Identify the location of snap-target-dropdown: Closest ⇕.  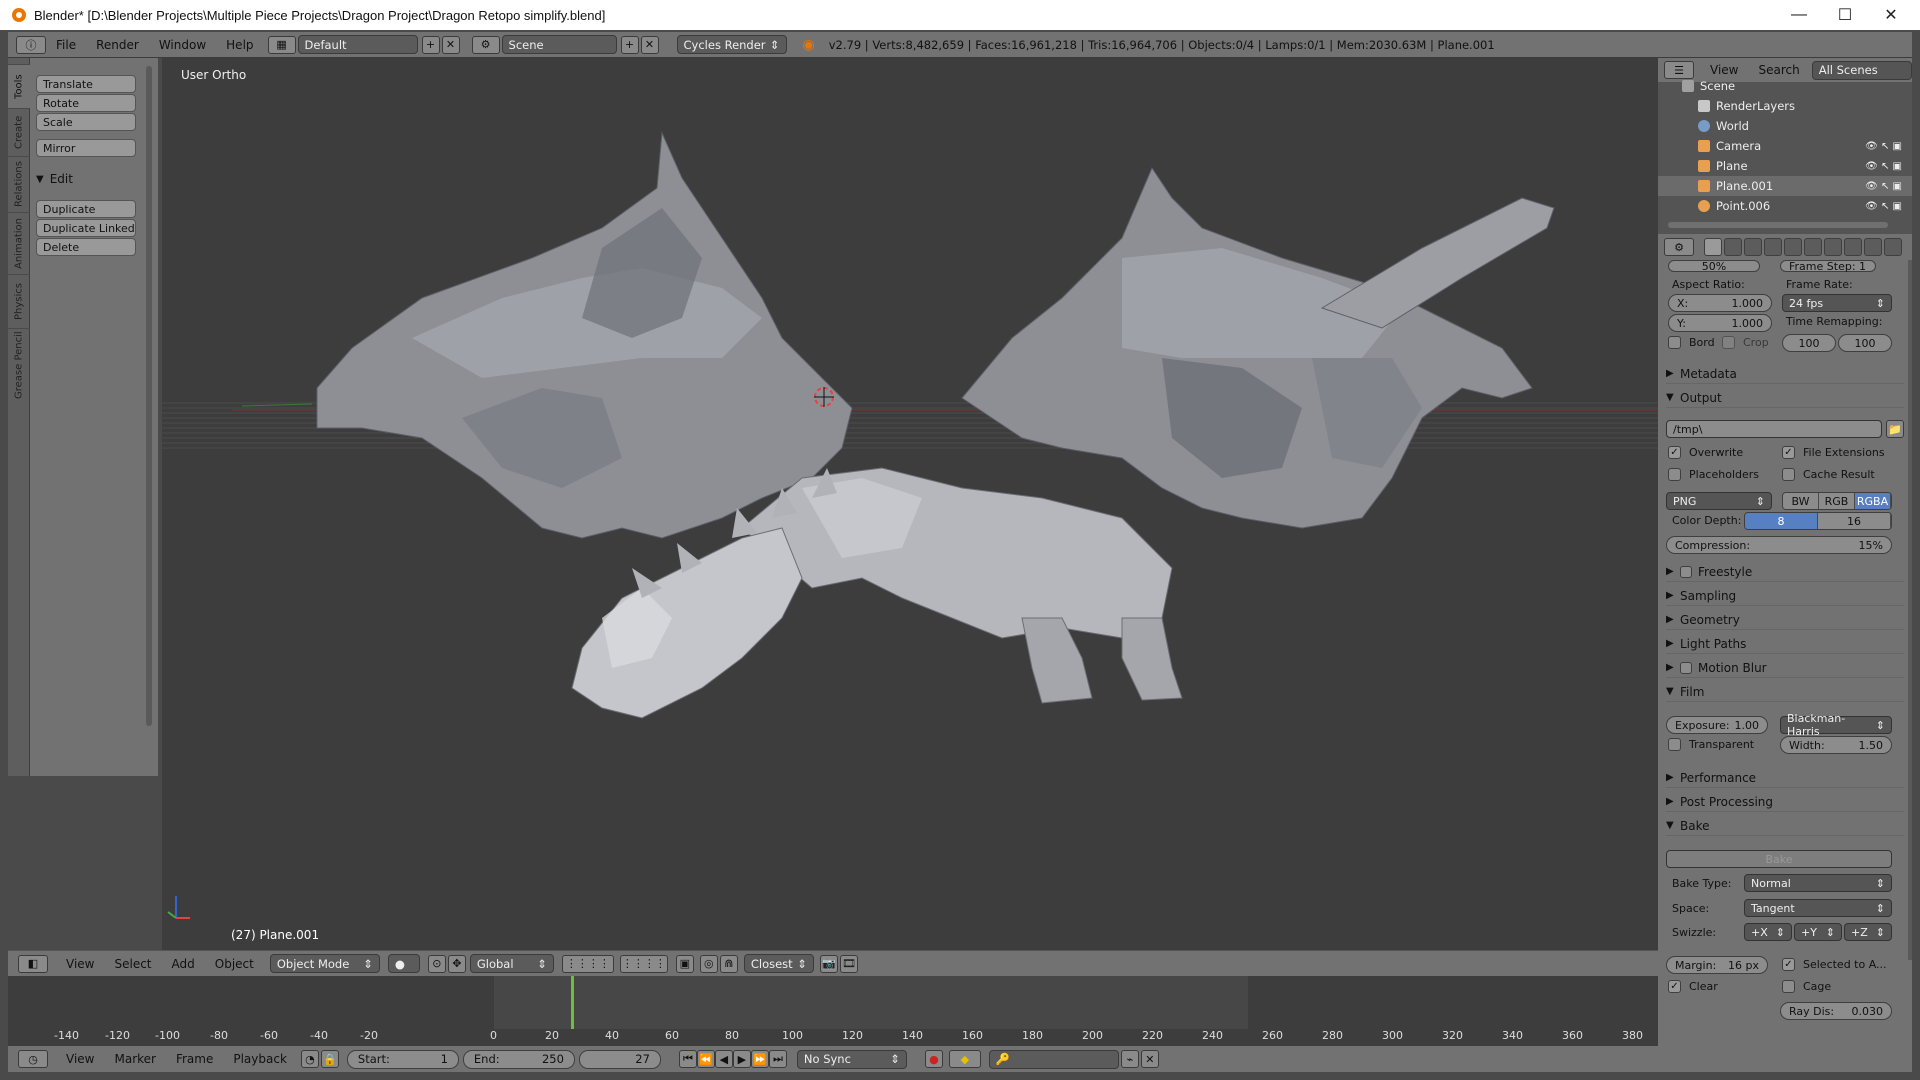
(778, 963).